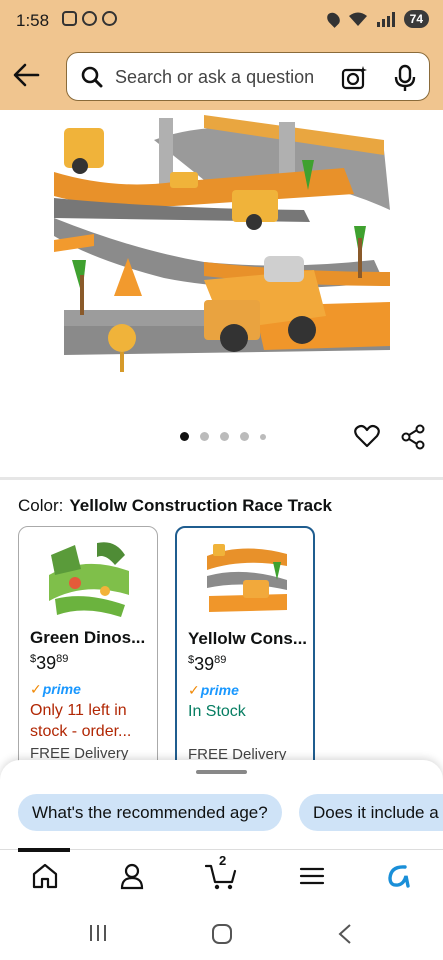 Image resolution: width=443 pixels, height=960 pixels. What do you see at coordinates (354, 78) in the screenshot?
I see `camera-search-icon` at bounding box center [354, 78].